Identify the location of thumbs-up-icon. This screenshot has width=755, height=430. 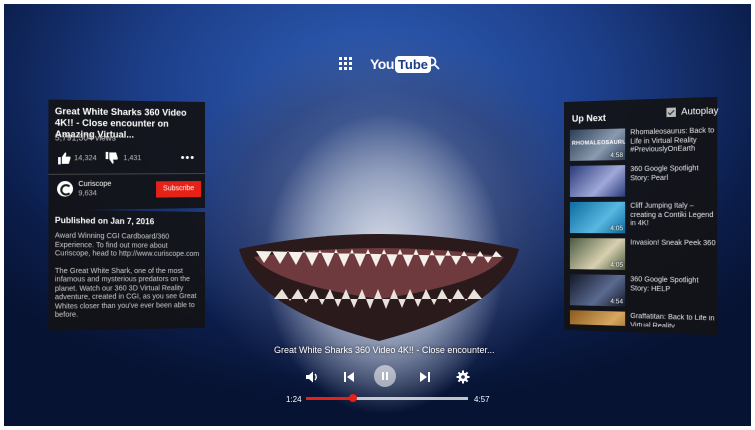
(64, 158).